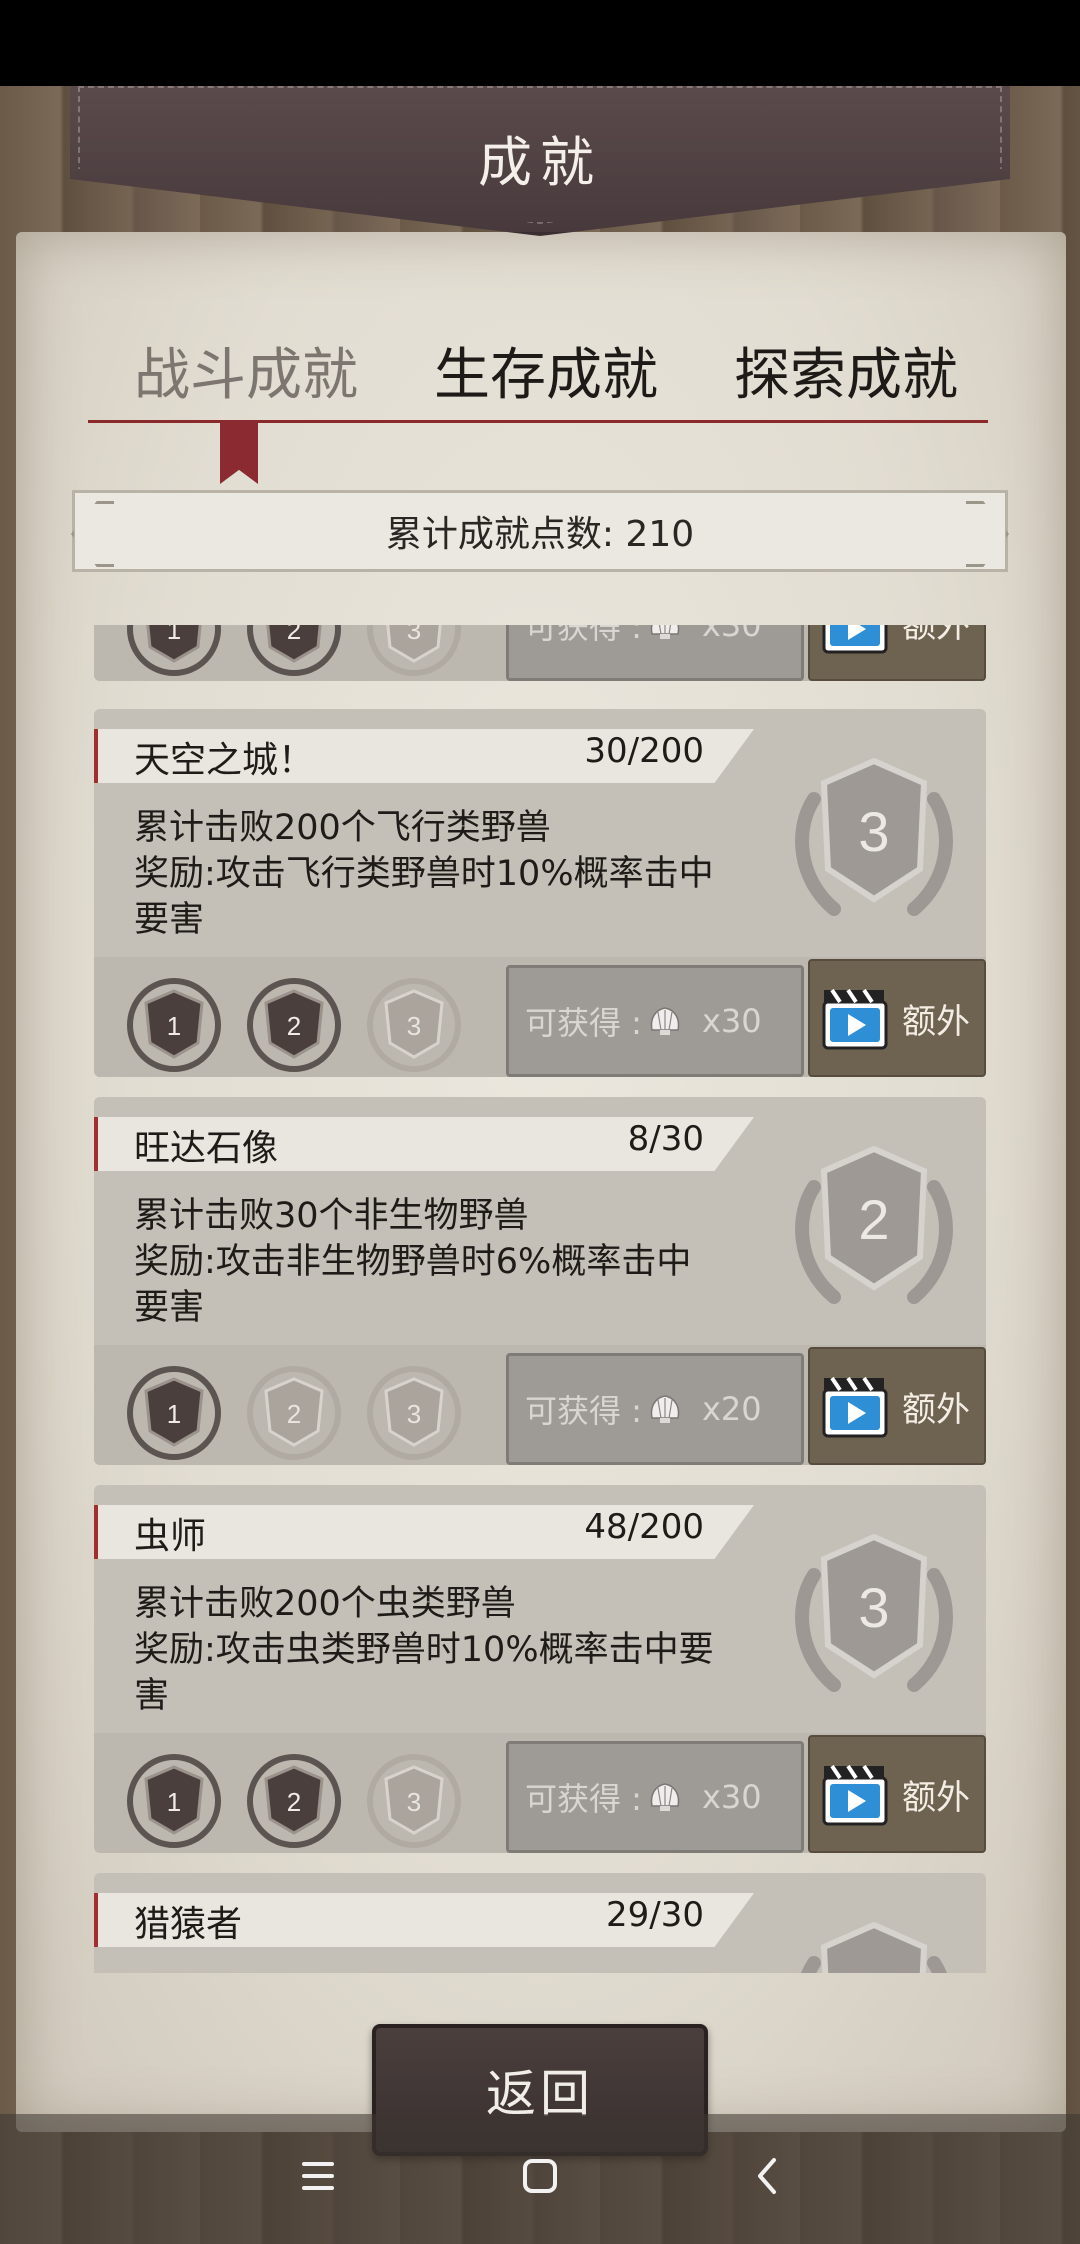 This screenshot has width=1080, height=2244. Describe the element at coordinates (540, 1923) in the screenshot. I see `achievement-card: 猎猿者 29/30` at that location.